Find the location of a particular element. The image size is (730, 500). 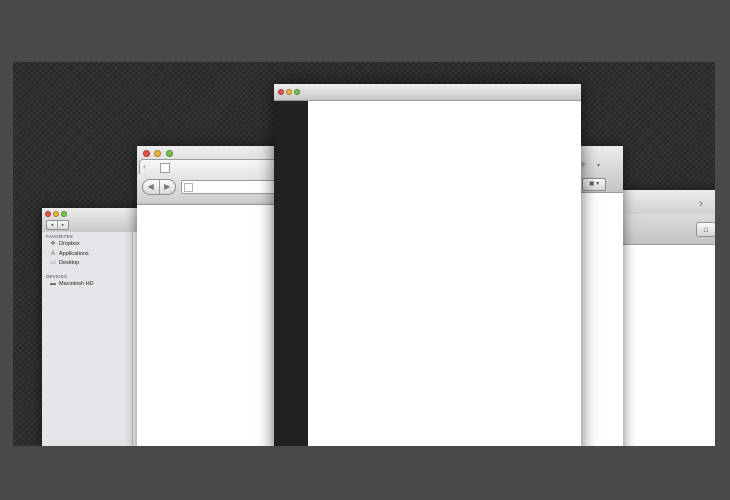

sidebar-item-desktop: ▭ Desktop is located at coordinates (64, 263).